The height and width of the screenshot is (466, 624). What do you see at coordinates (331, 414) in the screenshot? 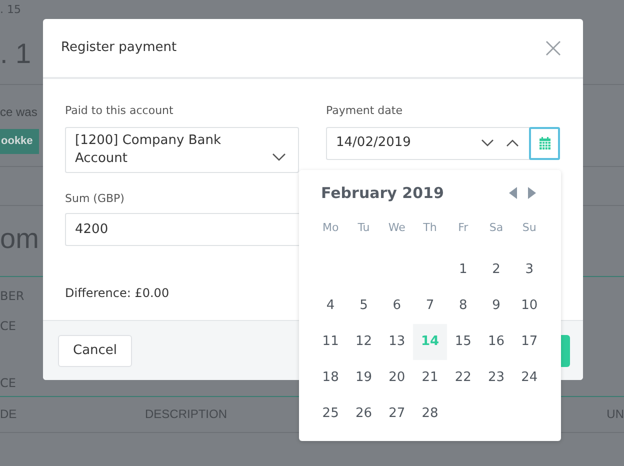
I see `calendar-day: 25` at bounding box center [331, 414].